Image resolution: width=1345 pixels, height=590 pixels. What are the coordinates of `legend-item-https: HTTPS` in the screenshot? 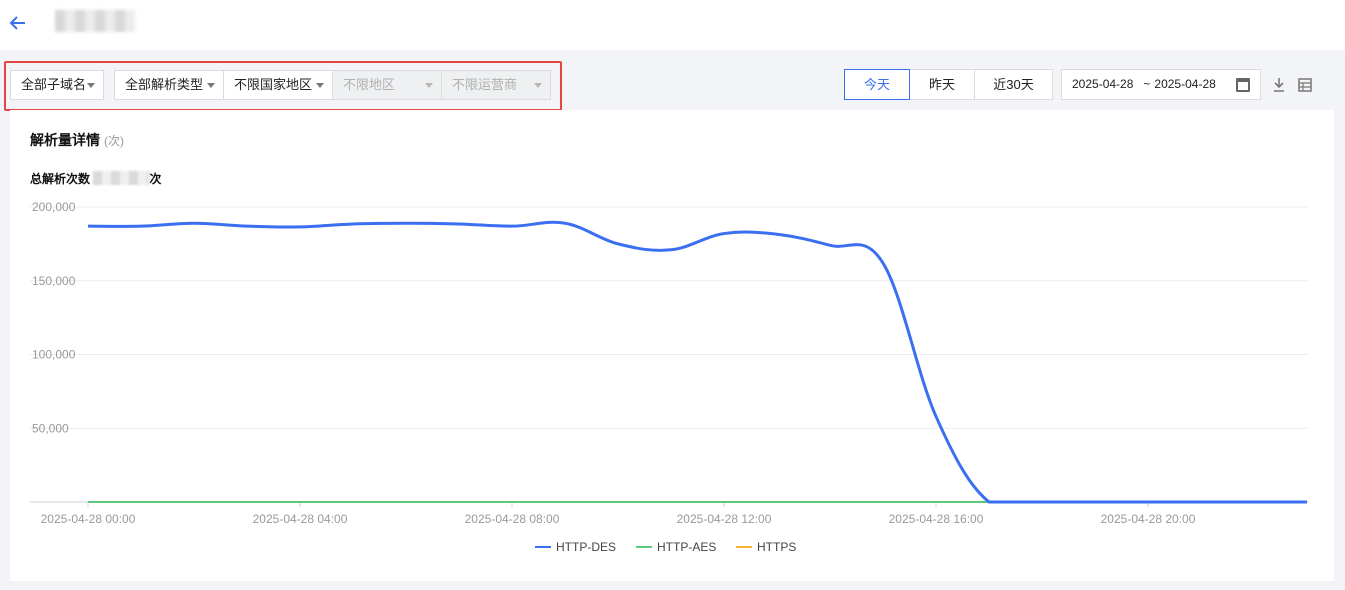 It's located at (776, 547).